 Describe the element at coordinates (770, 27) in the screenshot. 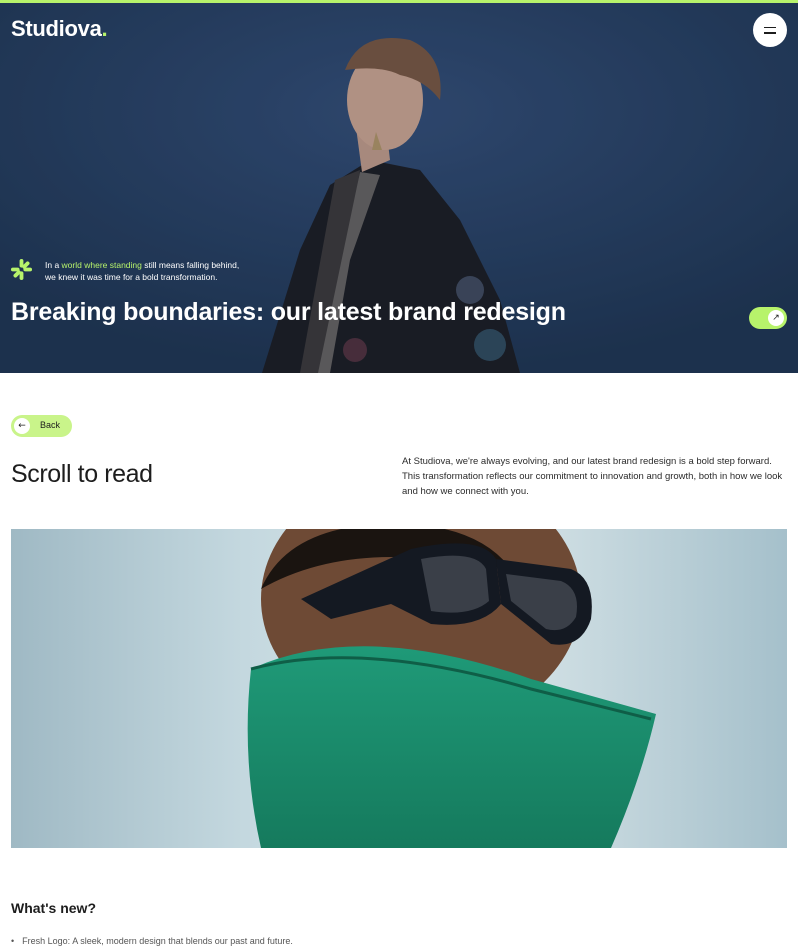

I see `hamburger-icon-line-top` at that location.